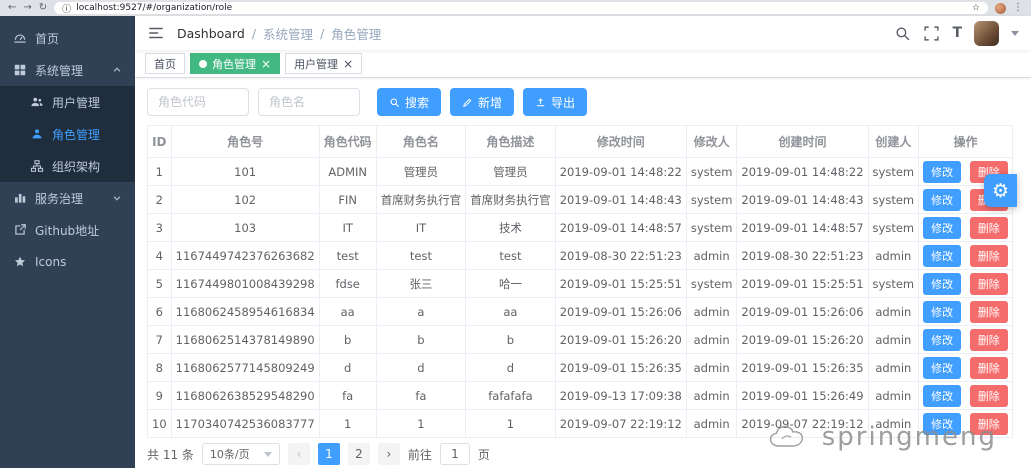 This screenshot has width=1031, height=468. Describe the element at coordinates (802, 227) in the screenshot. I see `cell-ctime: 2019-09-01 14:48:57` at that location.